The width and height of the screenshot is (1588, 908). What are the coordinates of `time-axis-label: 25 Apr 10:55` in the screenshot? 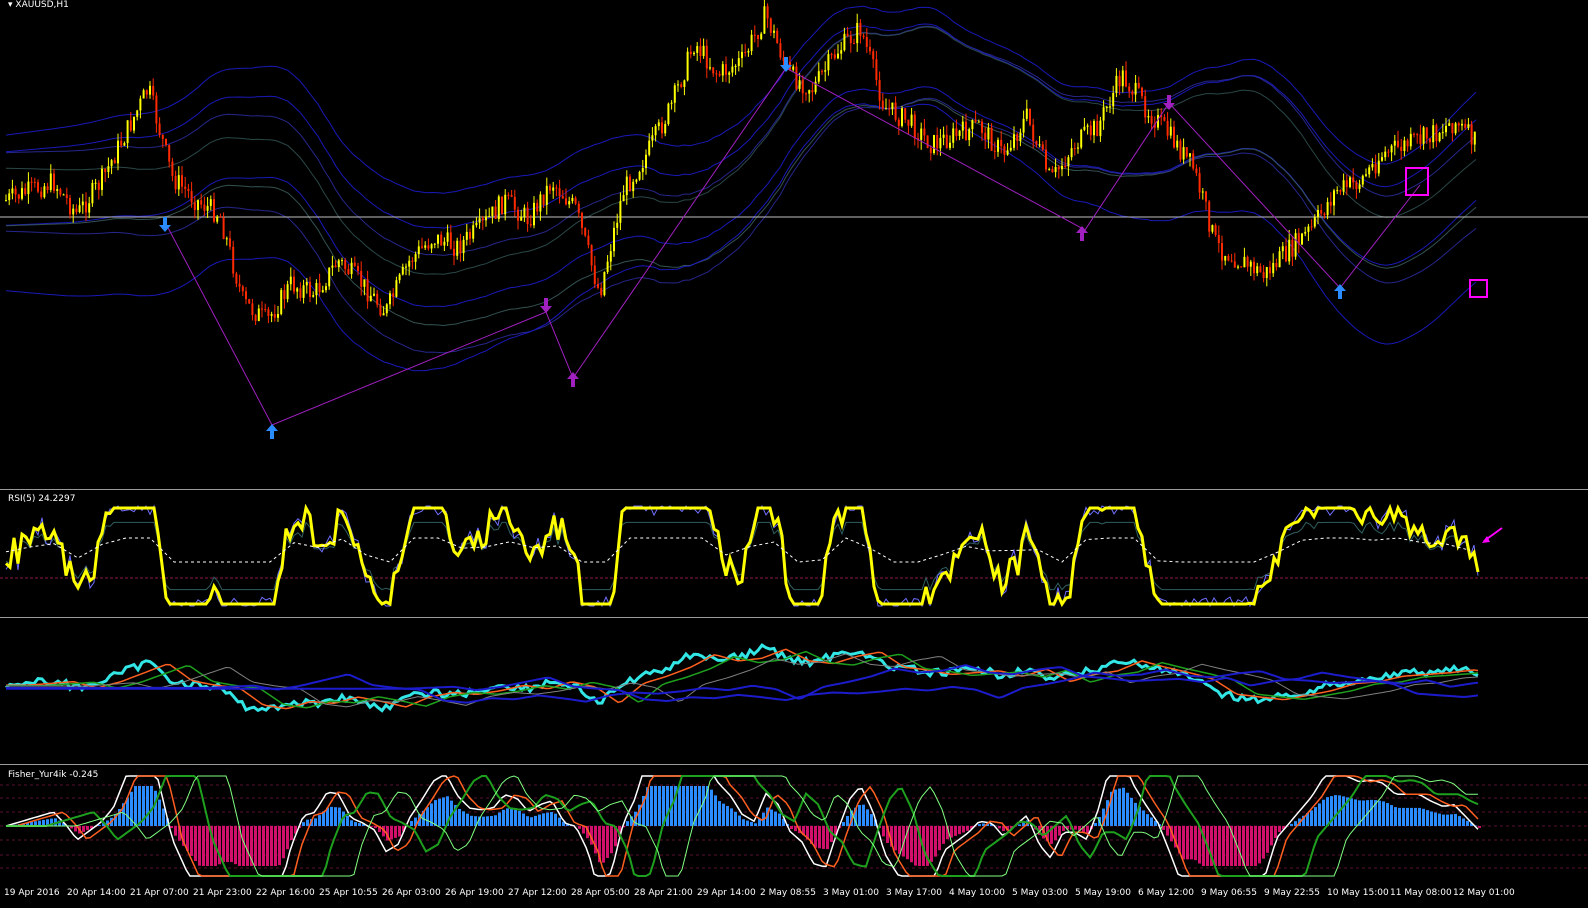 It's located at (348, 893).